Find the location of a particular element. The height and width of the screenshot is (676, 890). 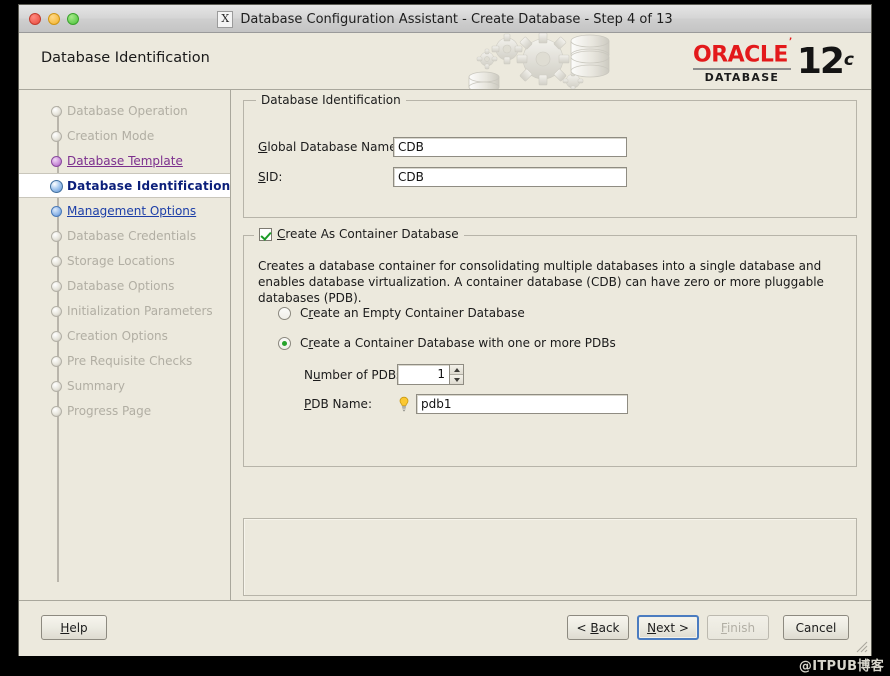

resize-grip is located at coordinates (861, 646).